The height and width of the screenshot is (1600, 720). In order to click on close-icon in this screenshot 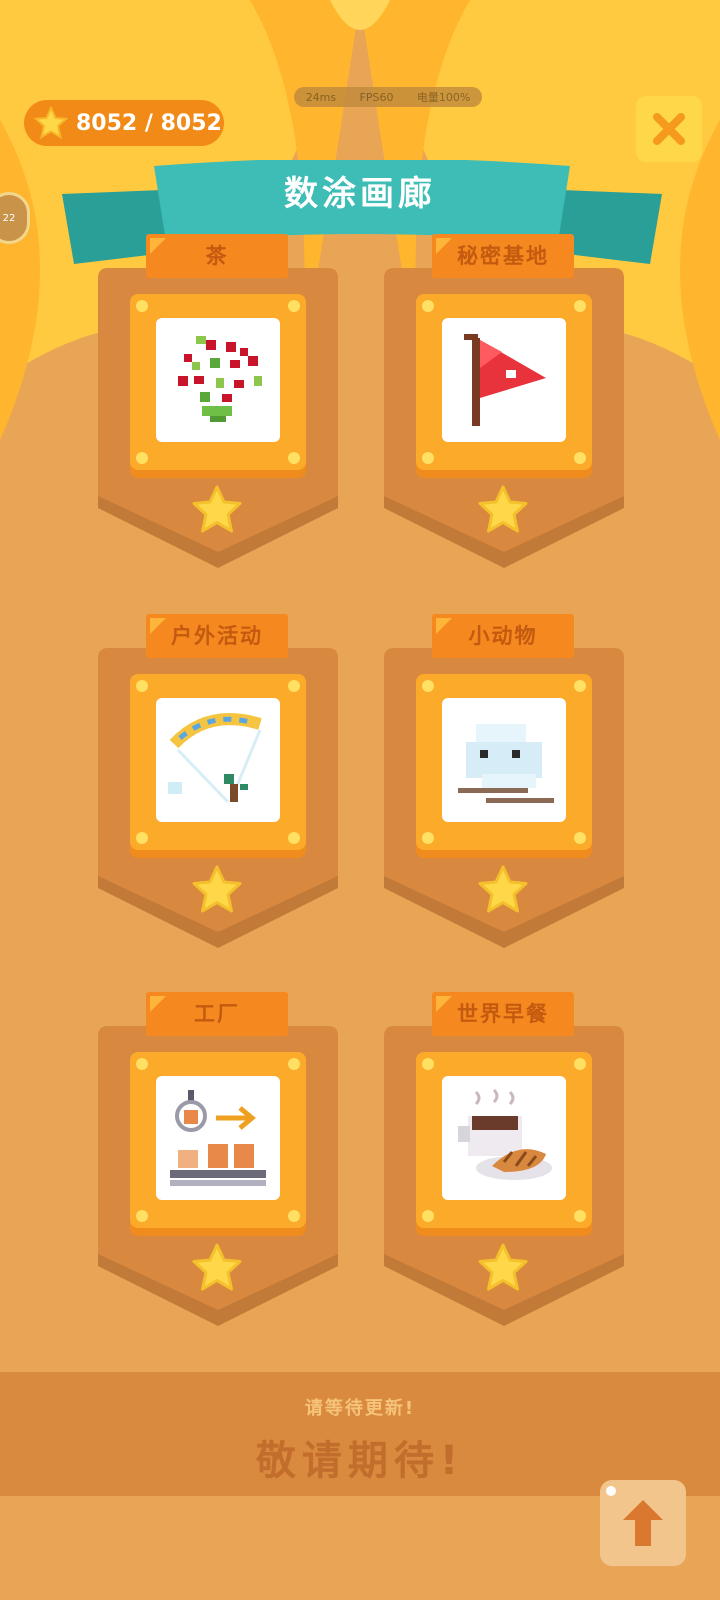, I will do `click(669, 129)`.